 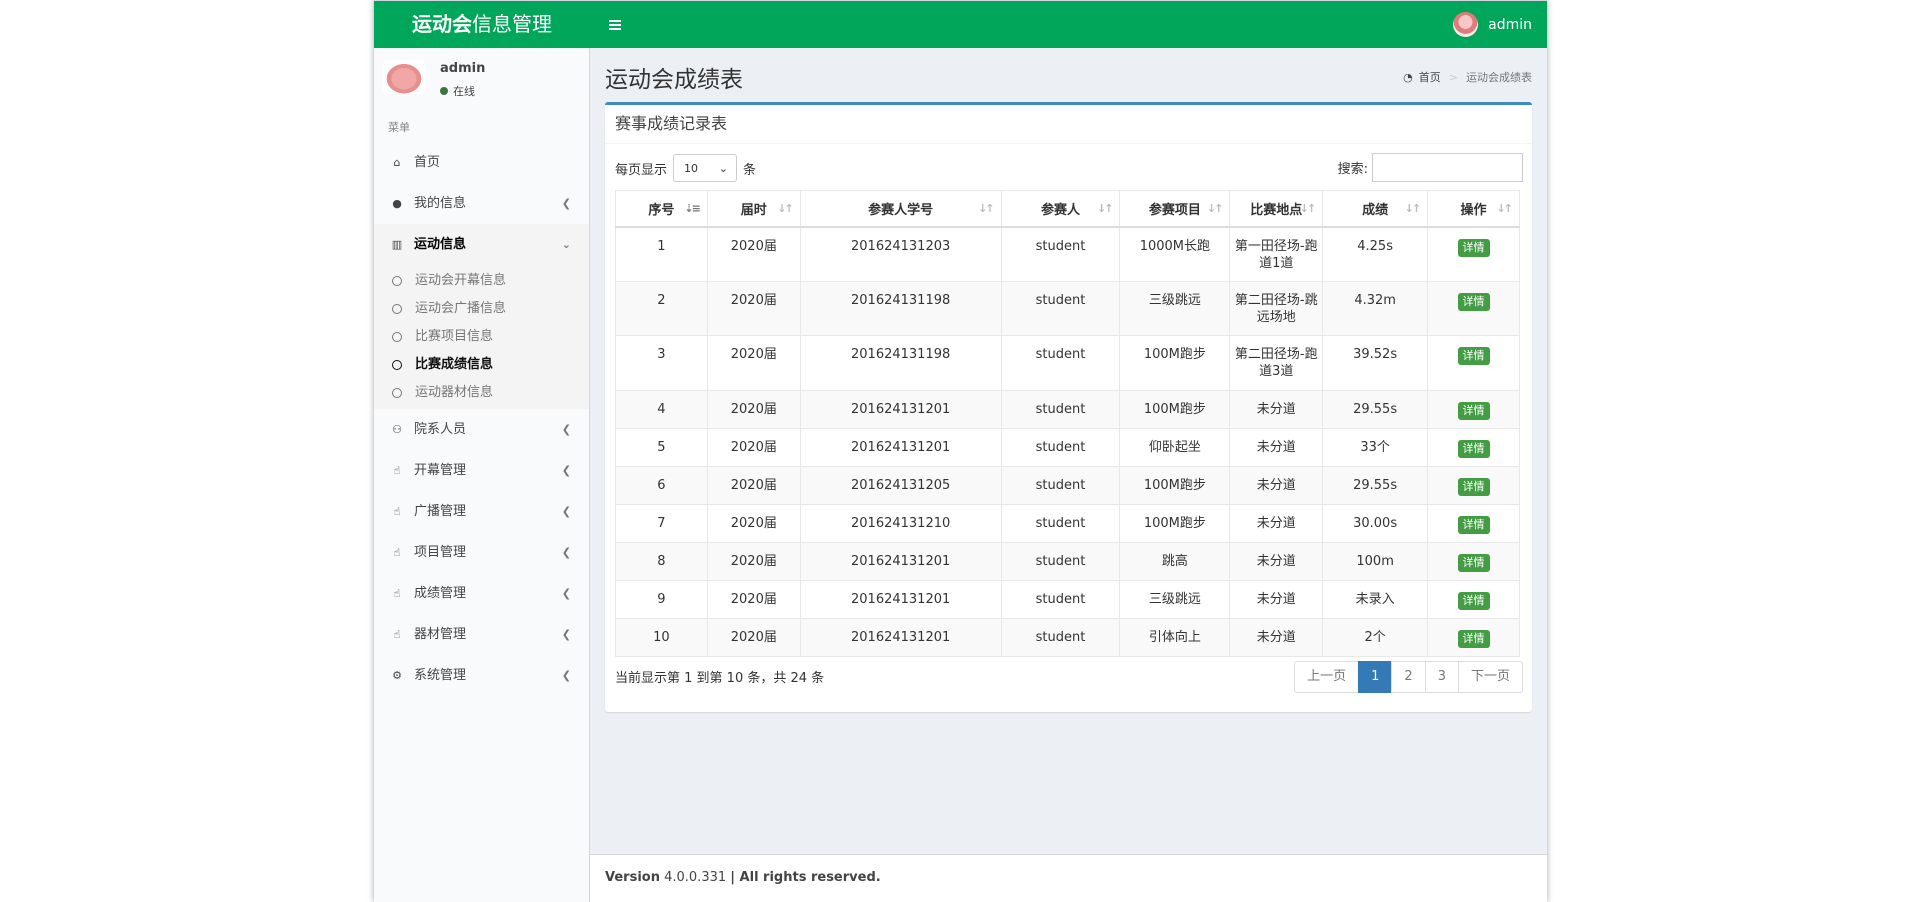 What do you see at coordinates (1492, 24) in the screenshot?
I see `user-menu: admin` at bounding box center [1492, 24].